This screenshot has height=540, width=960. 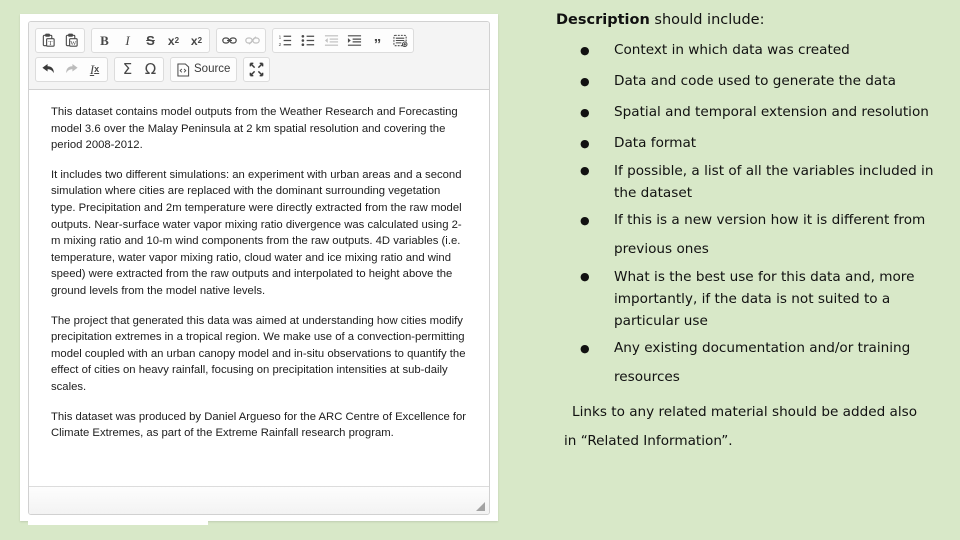 What do you see at coordinates (331, 40) in the screenshot?
I see `decrease-indent-icon` at bounding box center [331, 40].